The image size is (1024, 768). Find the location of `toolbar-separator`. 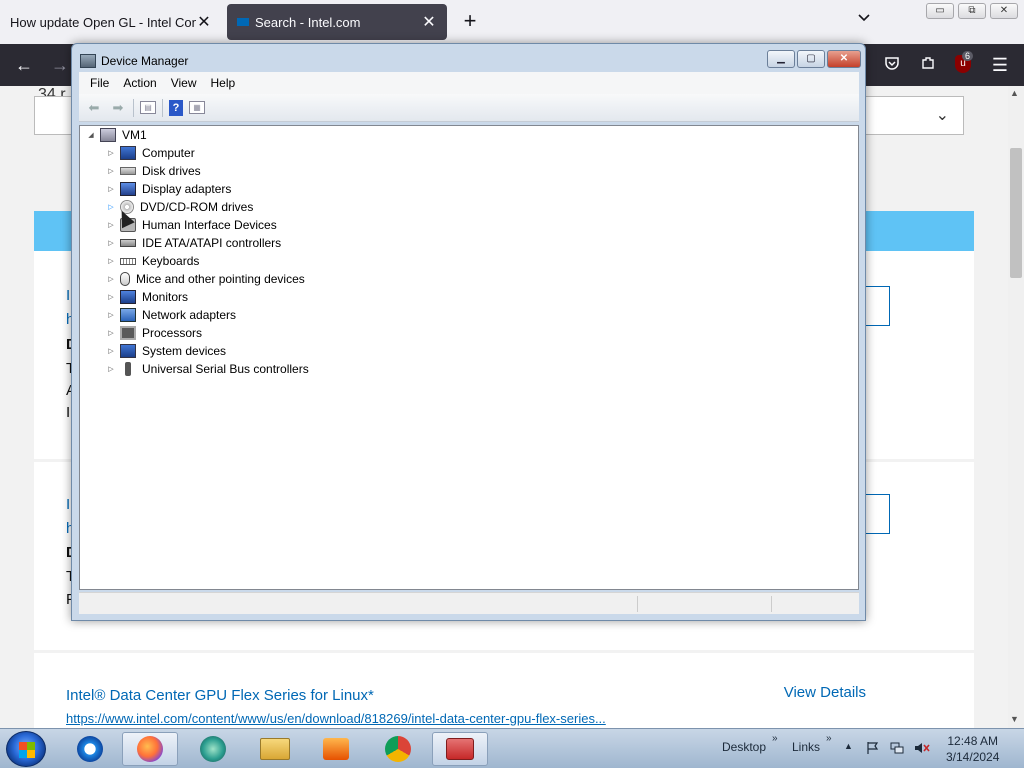

toolbar-separator is located at coordinates (133, 107).